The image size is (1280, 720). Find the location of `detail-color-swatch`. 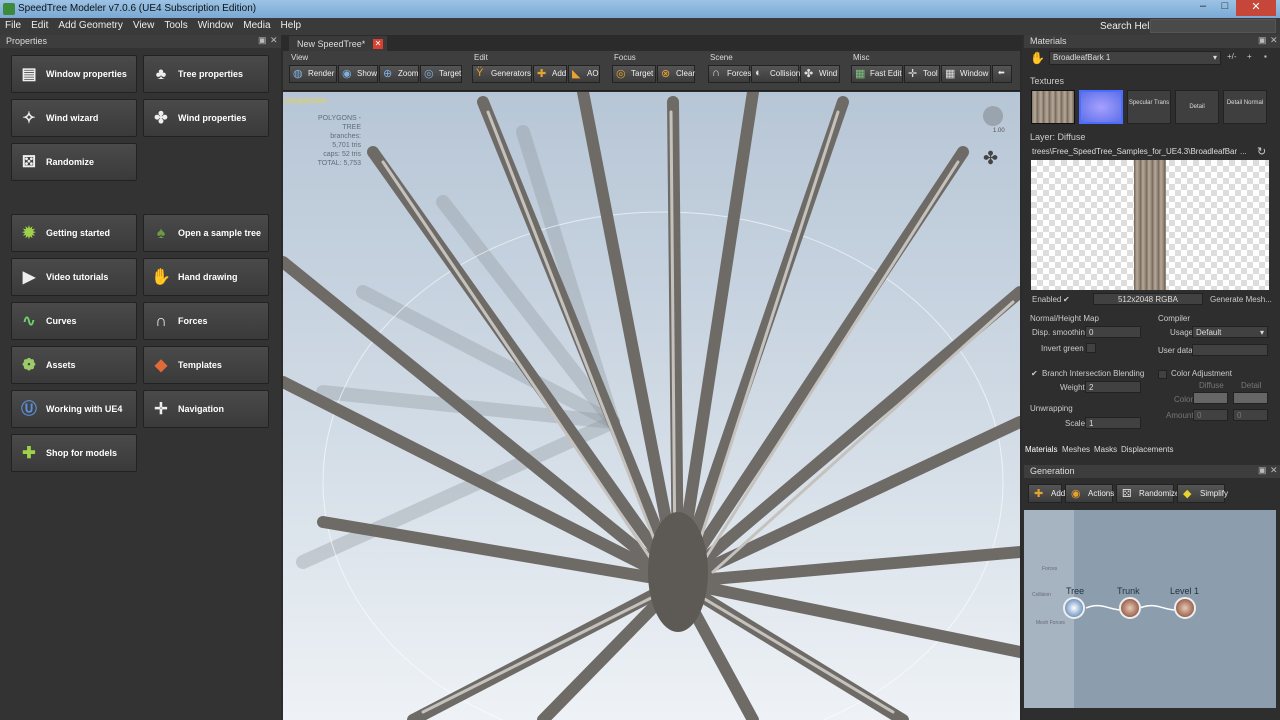

detail-color-swatch is located at coordinates (1250, 398).